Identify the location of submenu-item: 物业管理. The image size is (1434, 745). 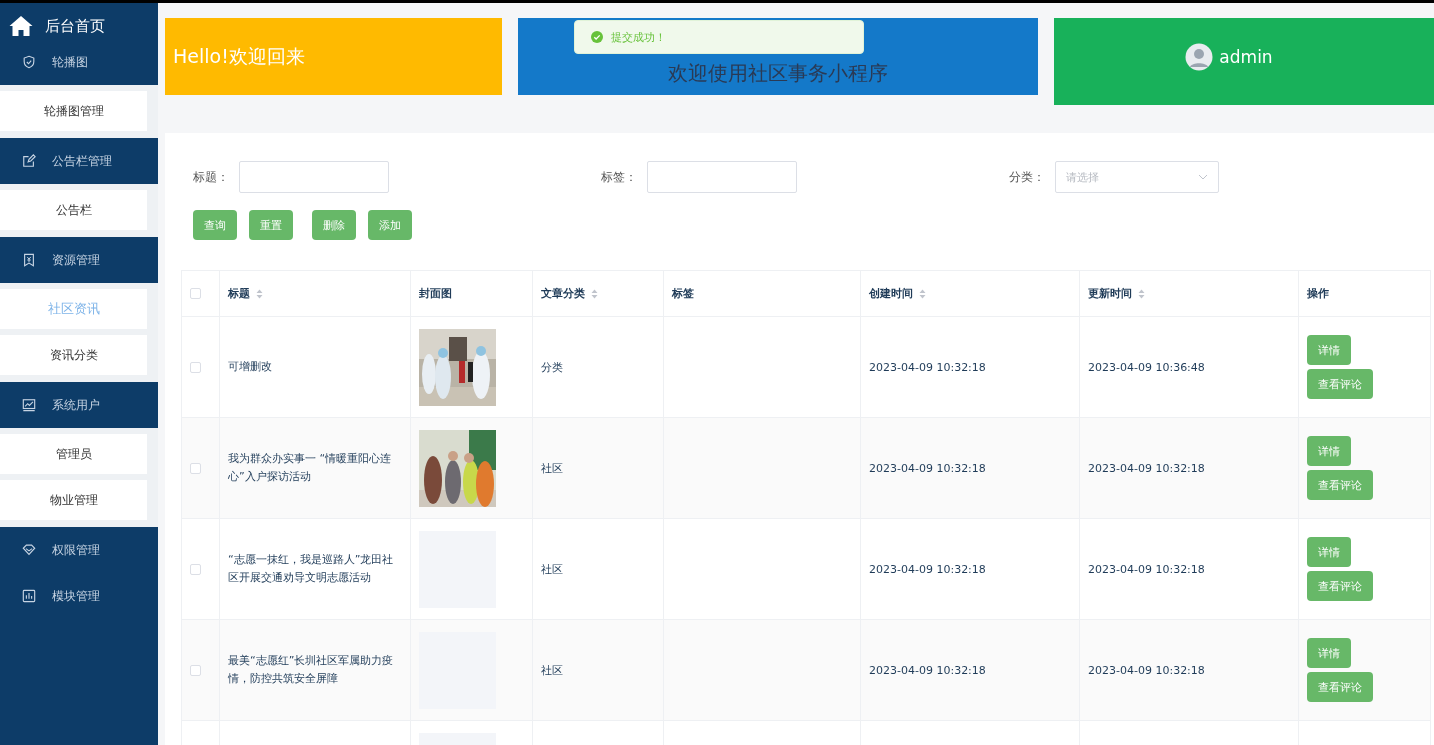
(73, 500).